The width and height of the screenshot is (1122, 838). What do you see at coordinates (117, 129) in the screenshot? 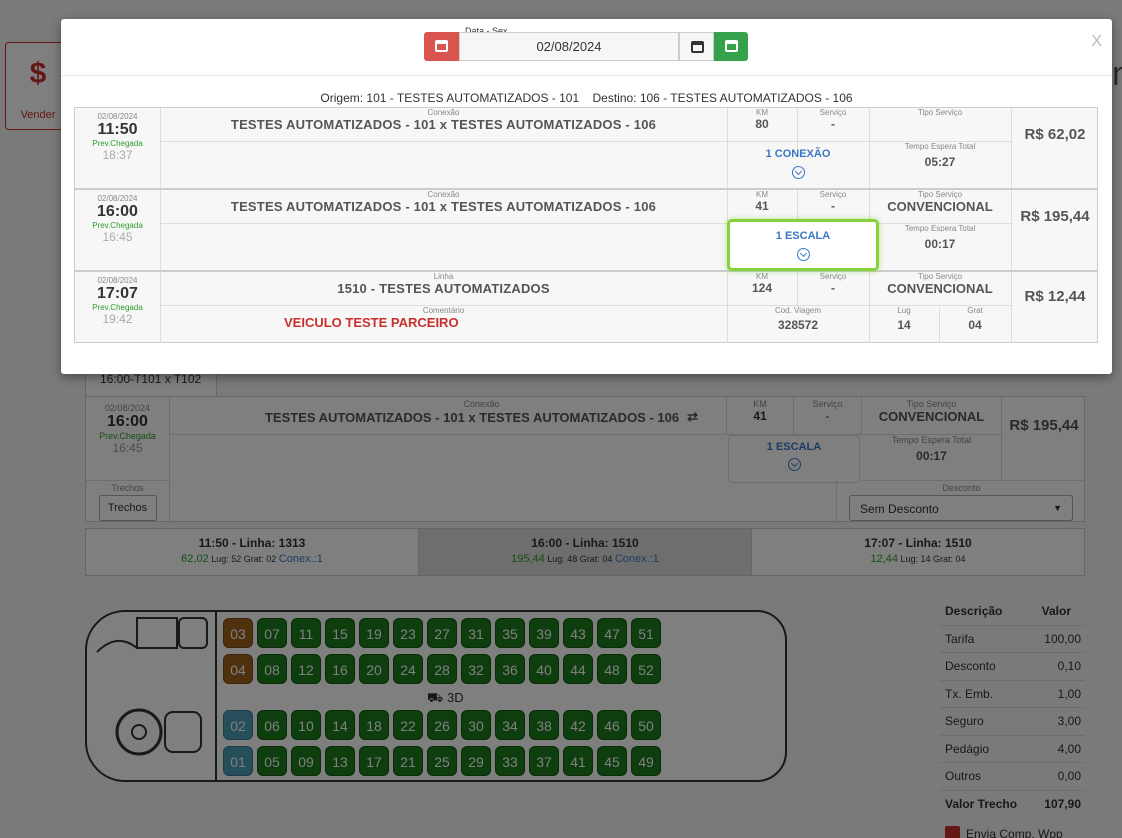
I see `trip-time: 11:50` at bounding box center [117, 129].